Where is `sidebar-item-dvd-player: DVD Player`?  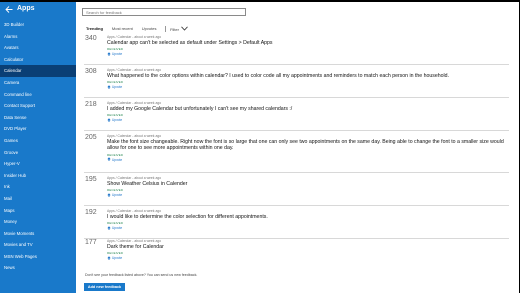
sidebar-item-dvd-player: DVD Player is located at coordinates (38, 129).